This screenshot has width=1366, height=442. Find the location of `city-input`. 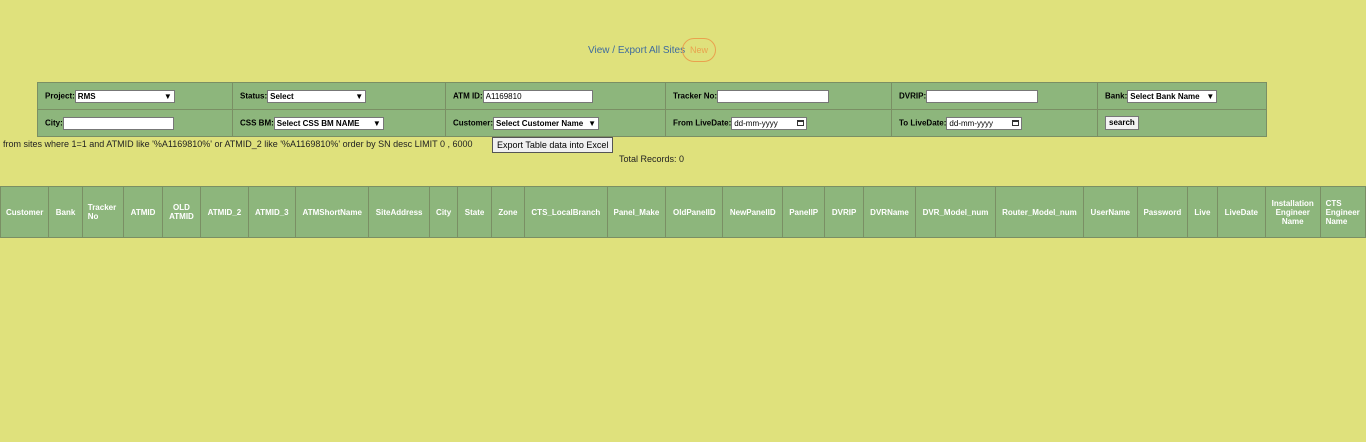

city-input is located at coordinates (118, 123).